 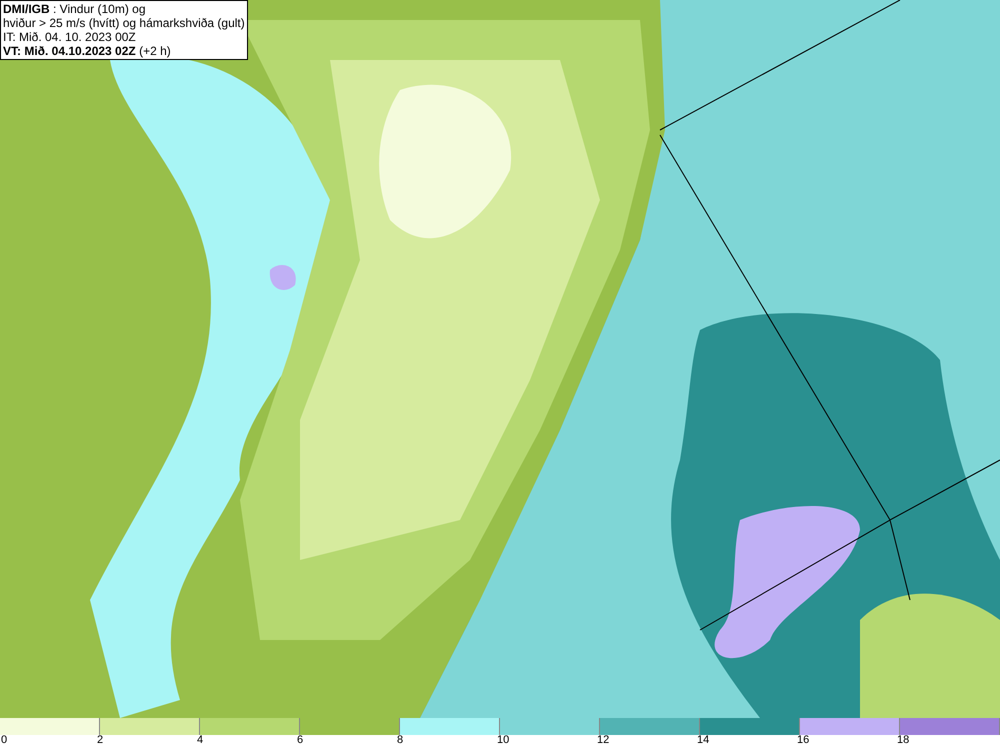 I want to click on legend-tick-label: 14, so click(x=703, y=740).